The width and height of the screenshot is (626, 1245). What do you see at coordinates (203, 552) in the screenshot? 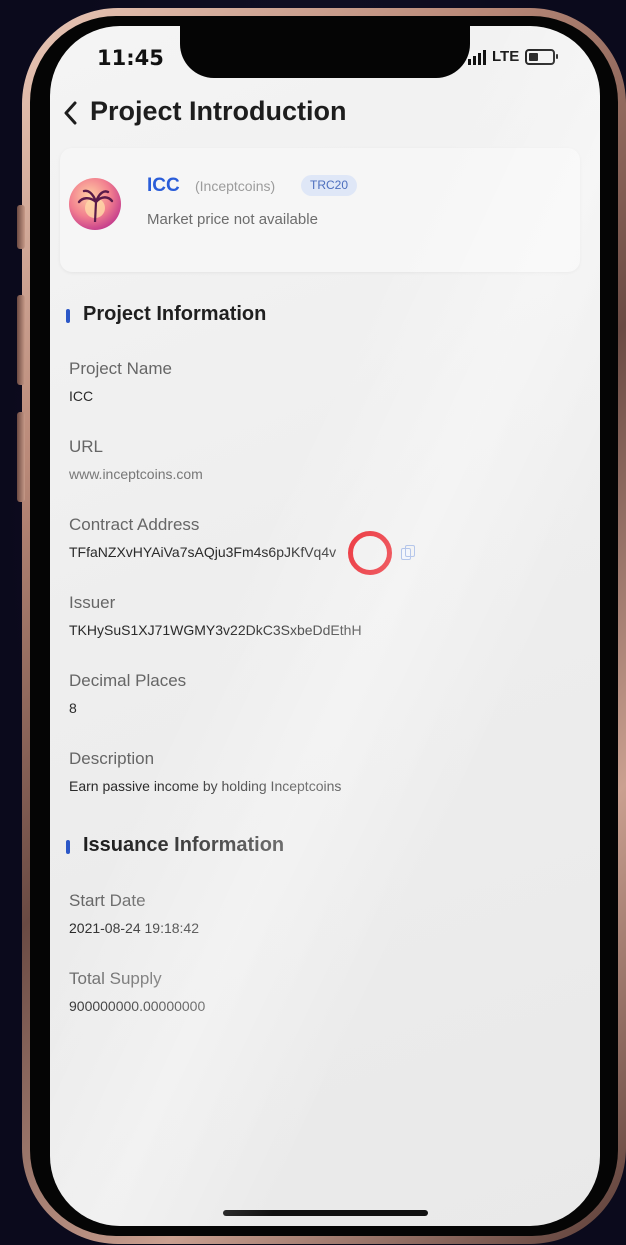
I see `field-value-contract-address: TFfaNZXvHYAiVa7sAQju3Fm4s6pJKfVq4v` at bounding box center [203, 552].